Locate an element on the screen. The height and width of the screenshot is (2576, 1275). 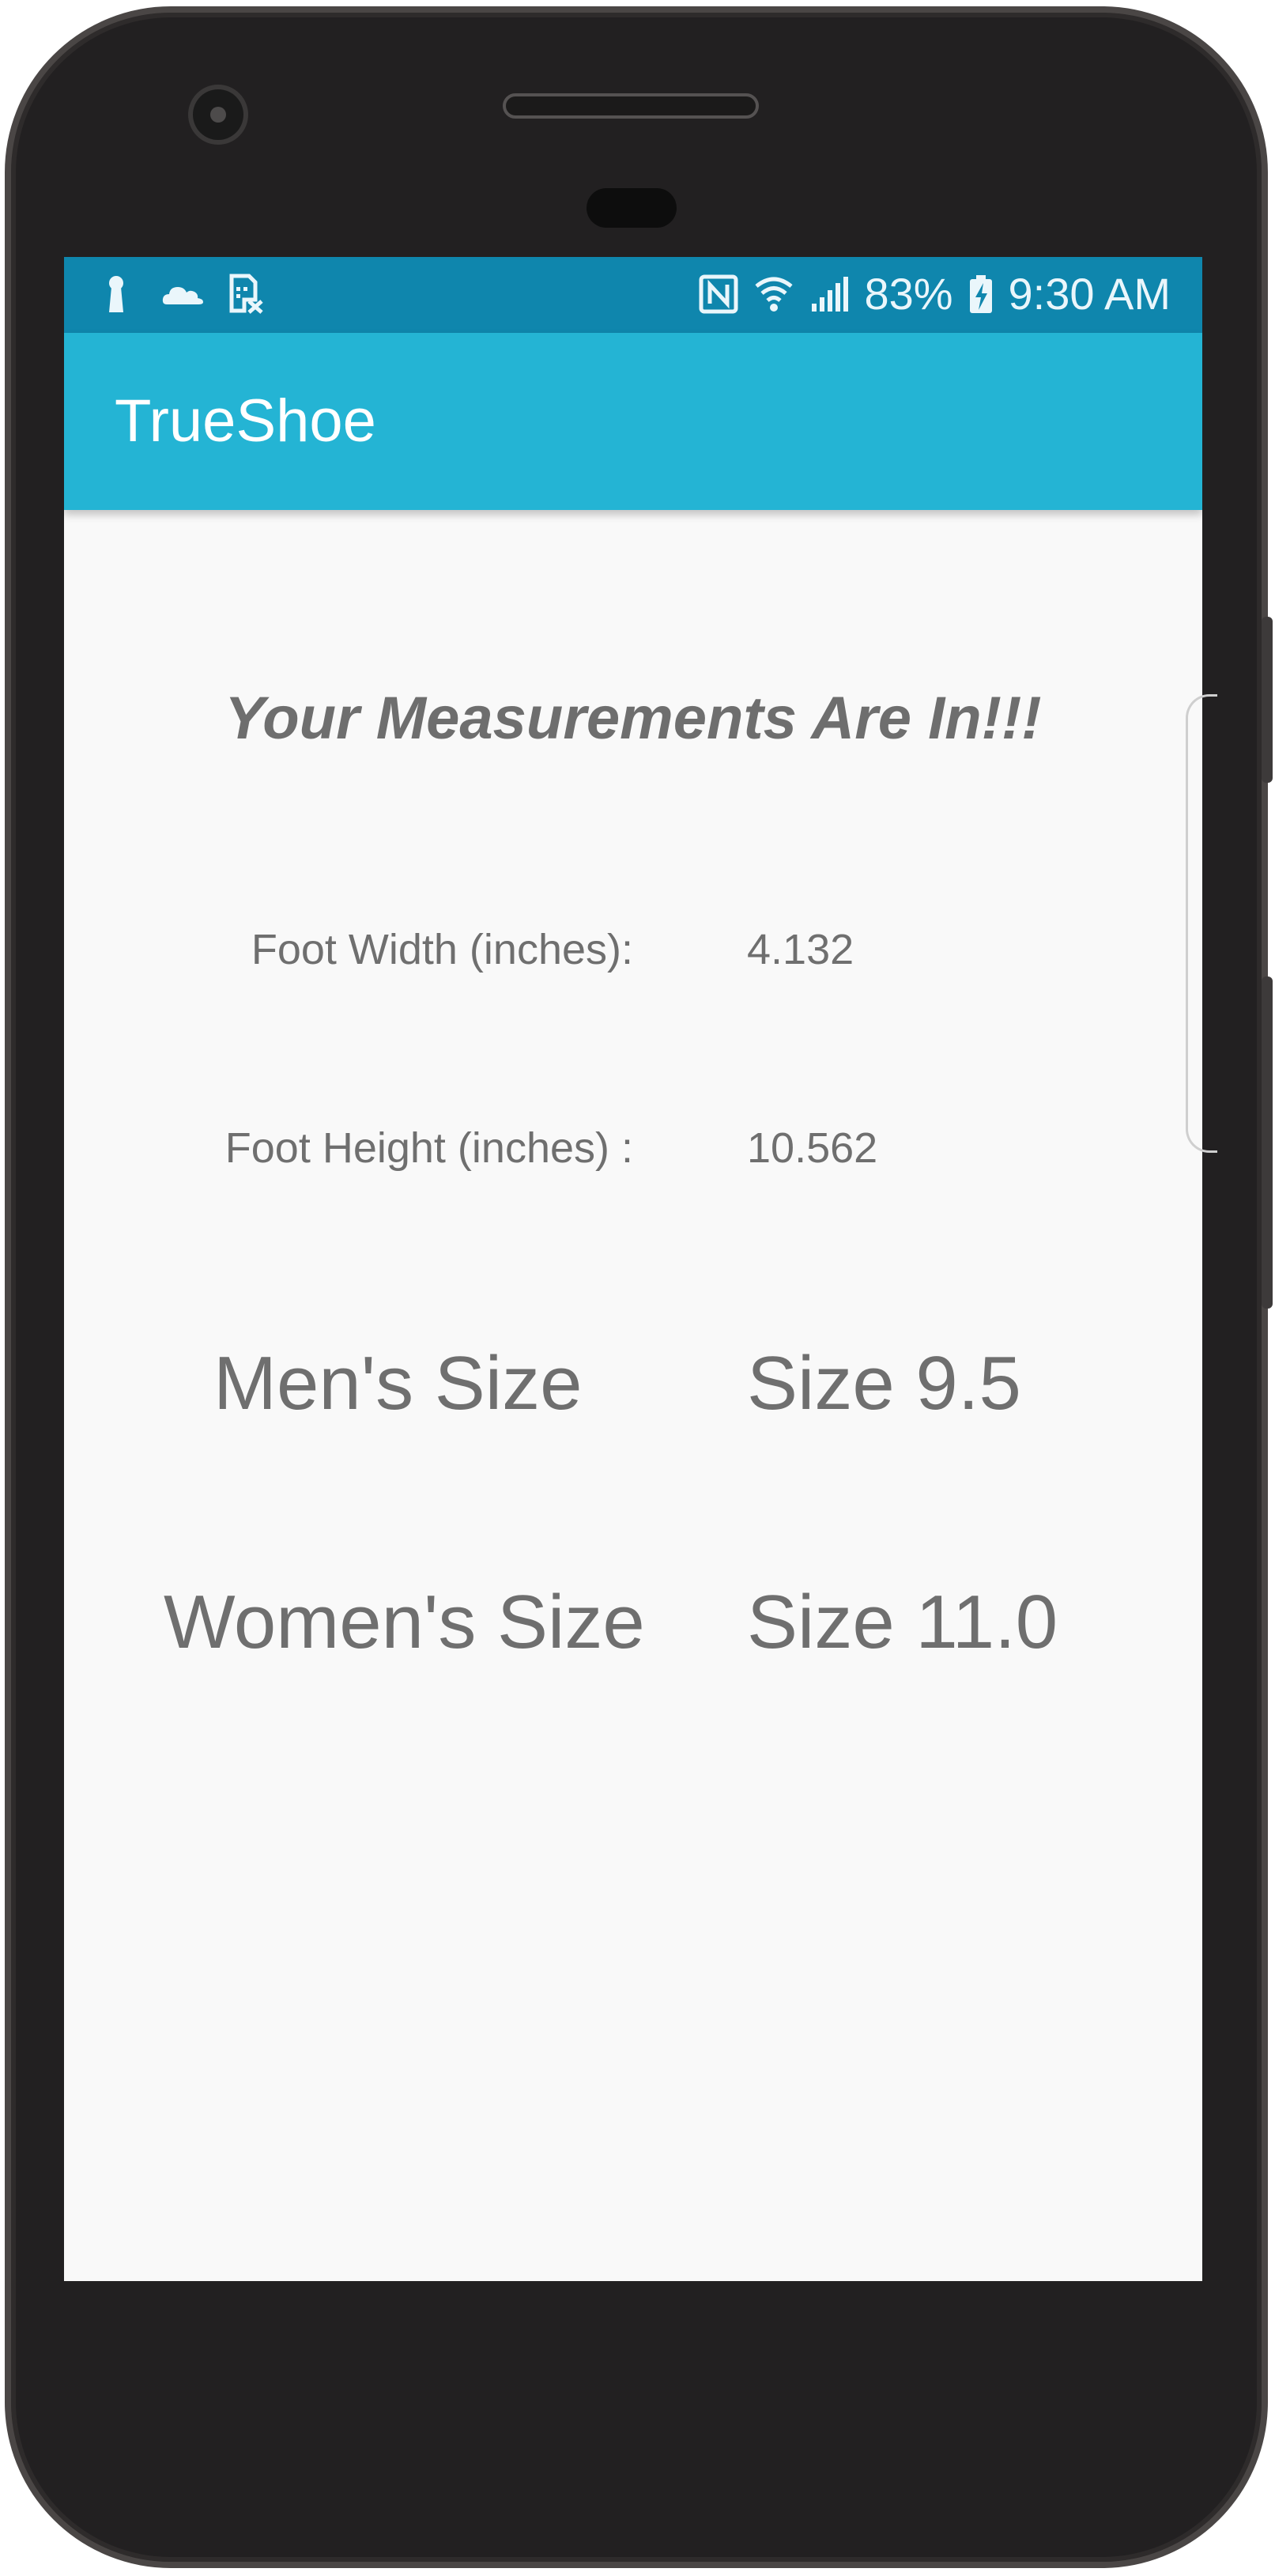
cloud-icon is located at coordinates (182, 293).